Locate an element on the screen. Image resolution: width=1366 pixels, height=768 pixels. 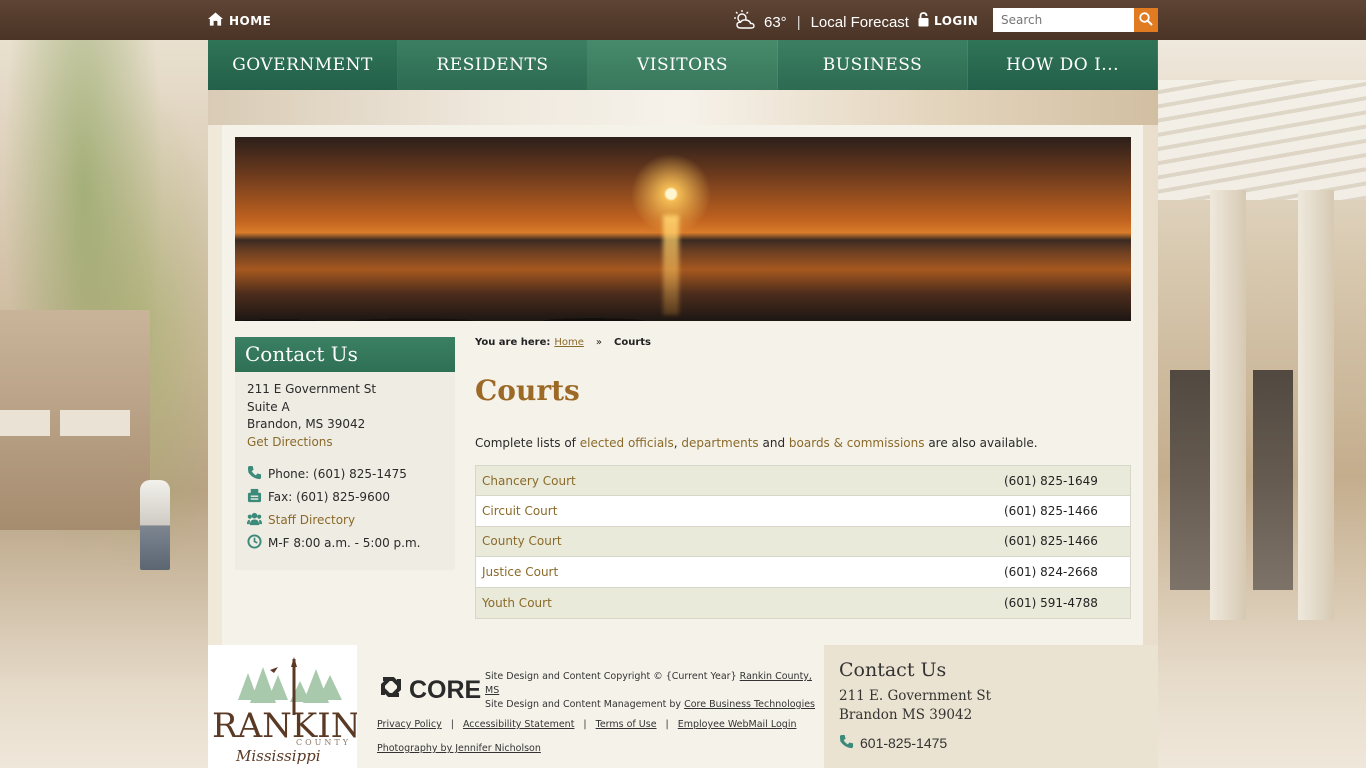
search-button is located at coordinates (1146, 20).